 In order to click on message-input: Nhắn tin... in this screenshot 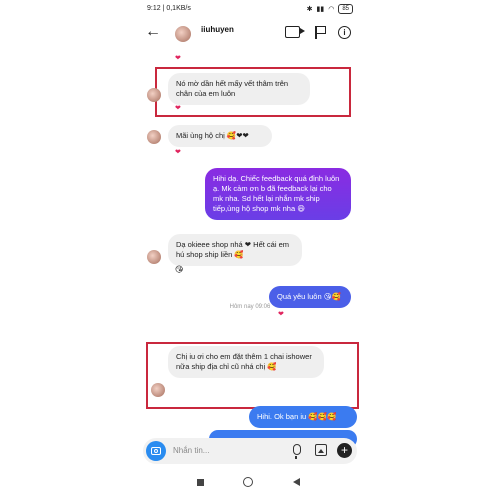, I will do `click(191, 450)`.